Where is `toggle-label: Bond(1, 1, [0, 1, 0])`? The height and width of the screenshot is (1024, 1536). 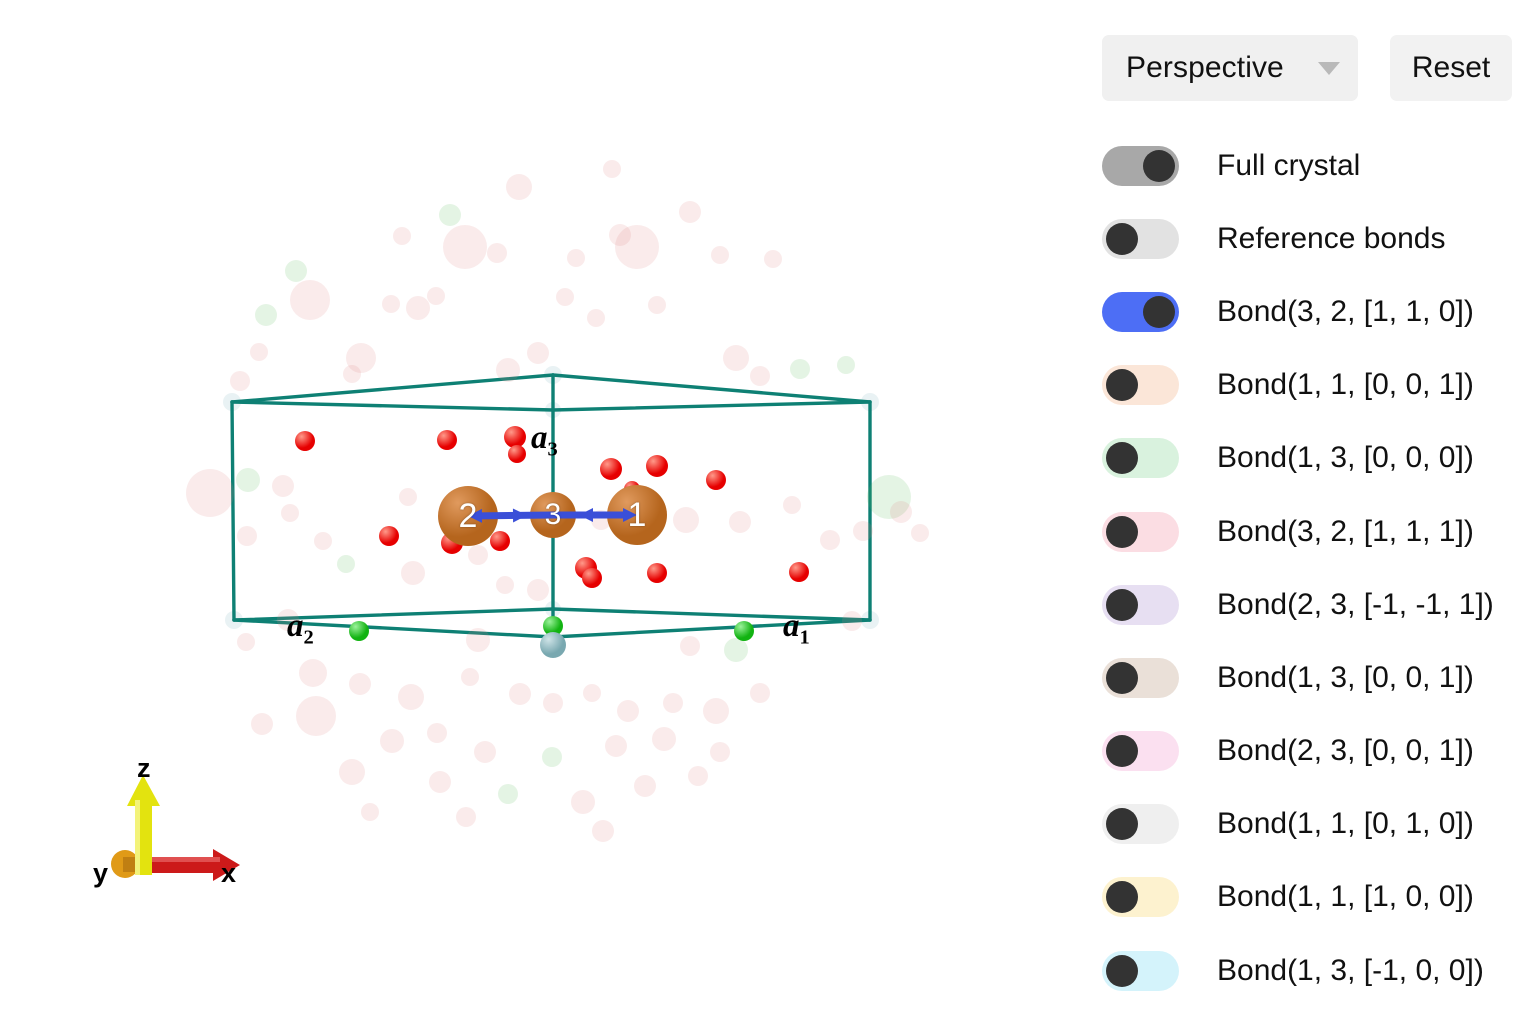
toggle-label: Bond(1, 1, [0, 1, 0]) is located at coordinates (1345, 824).